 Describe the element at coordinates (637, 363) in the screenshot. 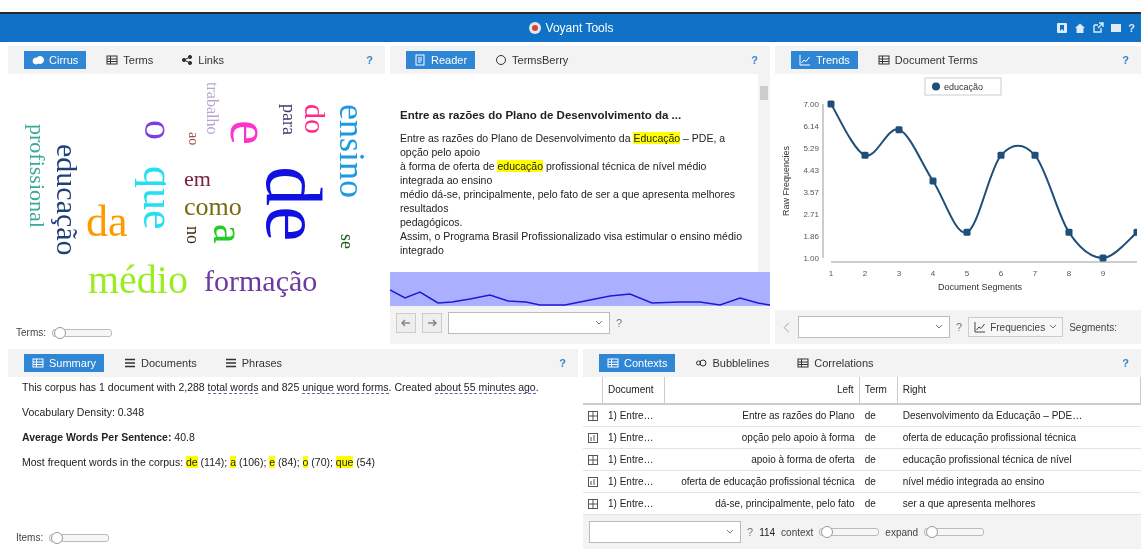

I see `panel-tab: Contexts` at that location.